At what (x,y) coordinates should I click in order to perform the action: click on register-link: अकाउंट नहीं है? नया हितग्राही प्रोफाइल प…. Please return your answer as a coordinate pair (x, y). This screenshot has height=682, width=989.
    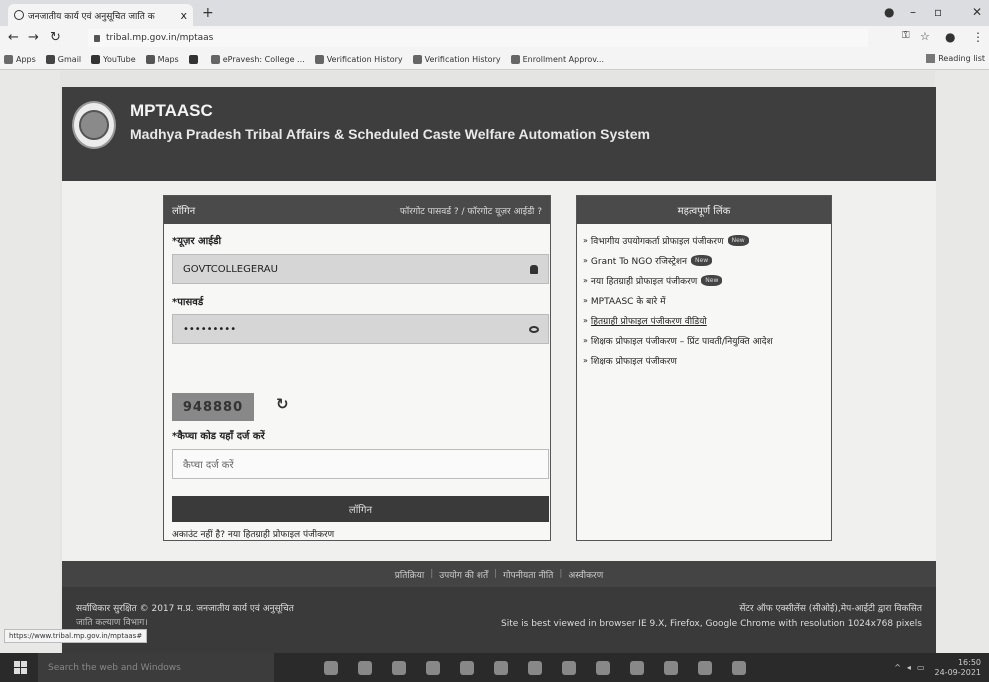
    Looking at the image, I should click on (253, 533).